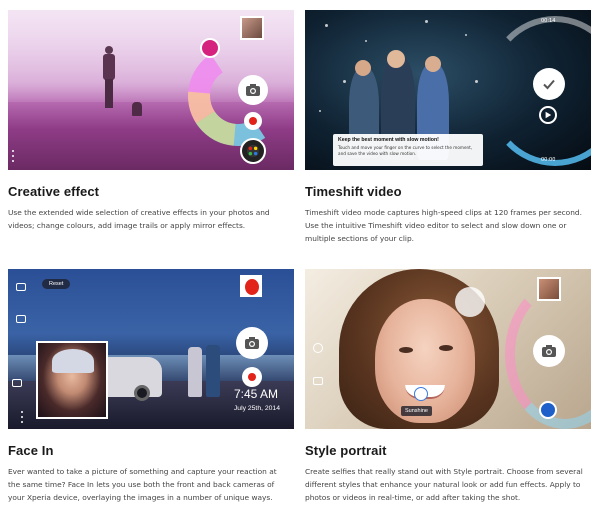 The image size is (600, 523). I want to click on creative-effect-screenshot, so click(151, 90).